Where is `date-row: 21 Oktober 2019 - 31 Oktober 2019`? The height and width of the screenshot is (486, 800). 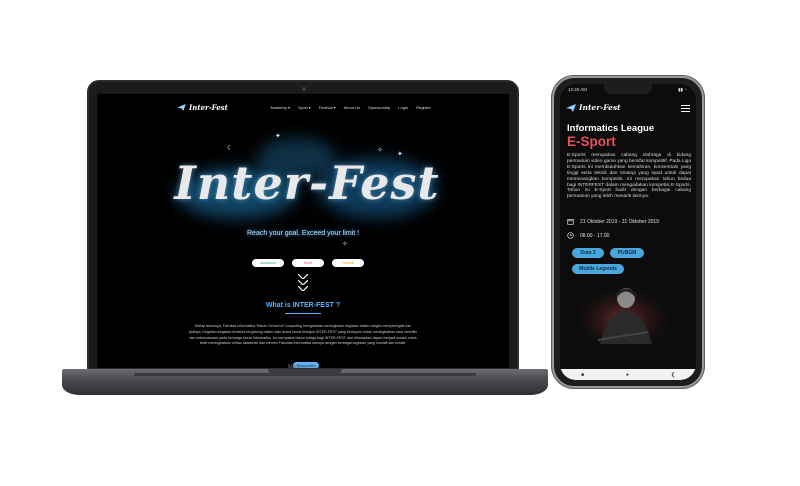 date-row: 21 Oktober 2019 - 31 Oktober 2019 is located at coordinates (613, 221).